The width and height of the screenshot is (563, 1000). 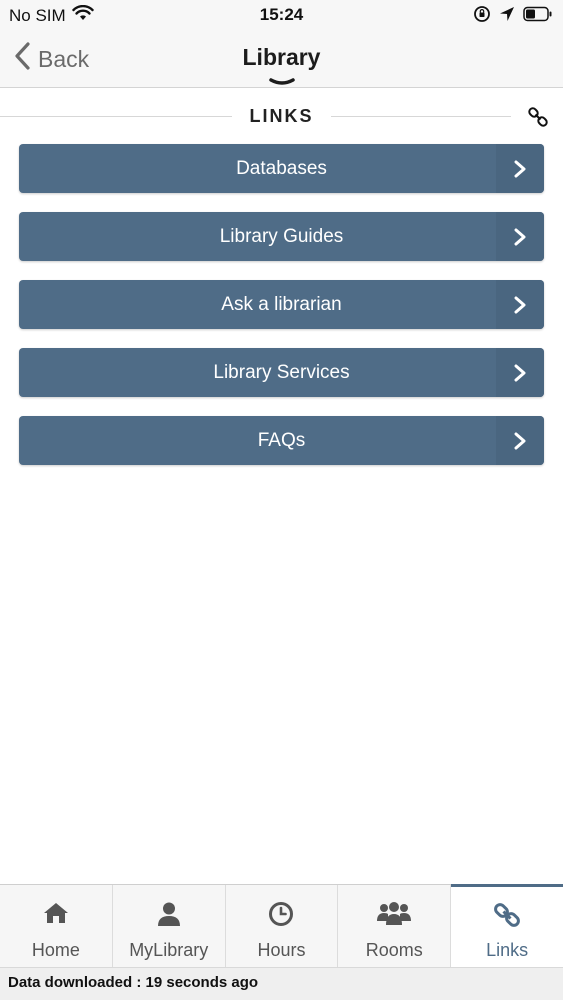 I want to click on section-header: LINKS, so click(x=281, y=116).